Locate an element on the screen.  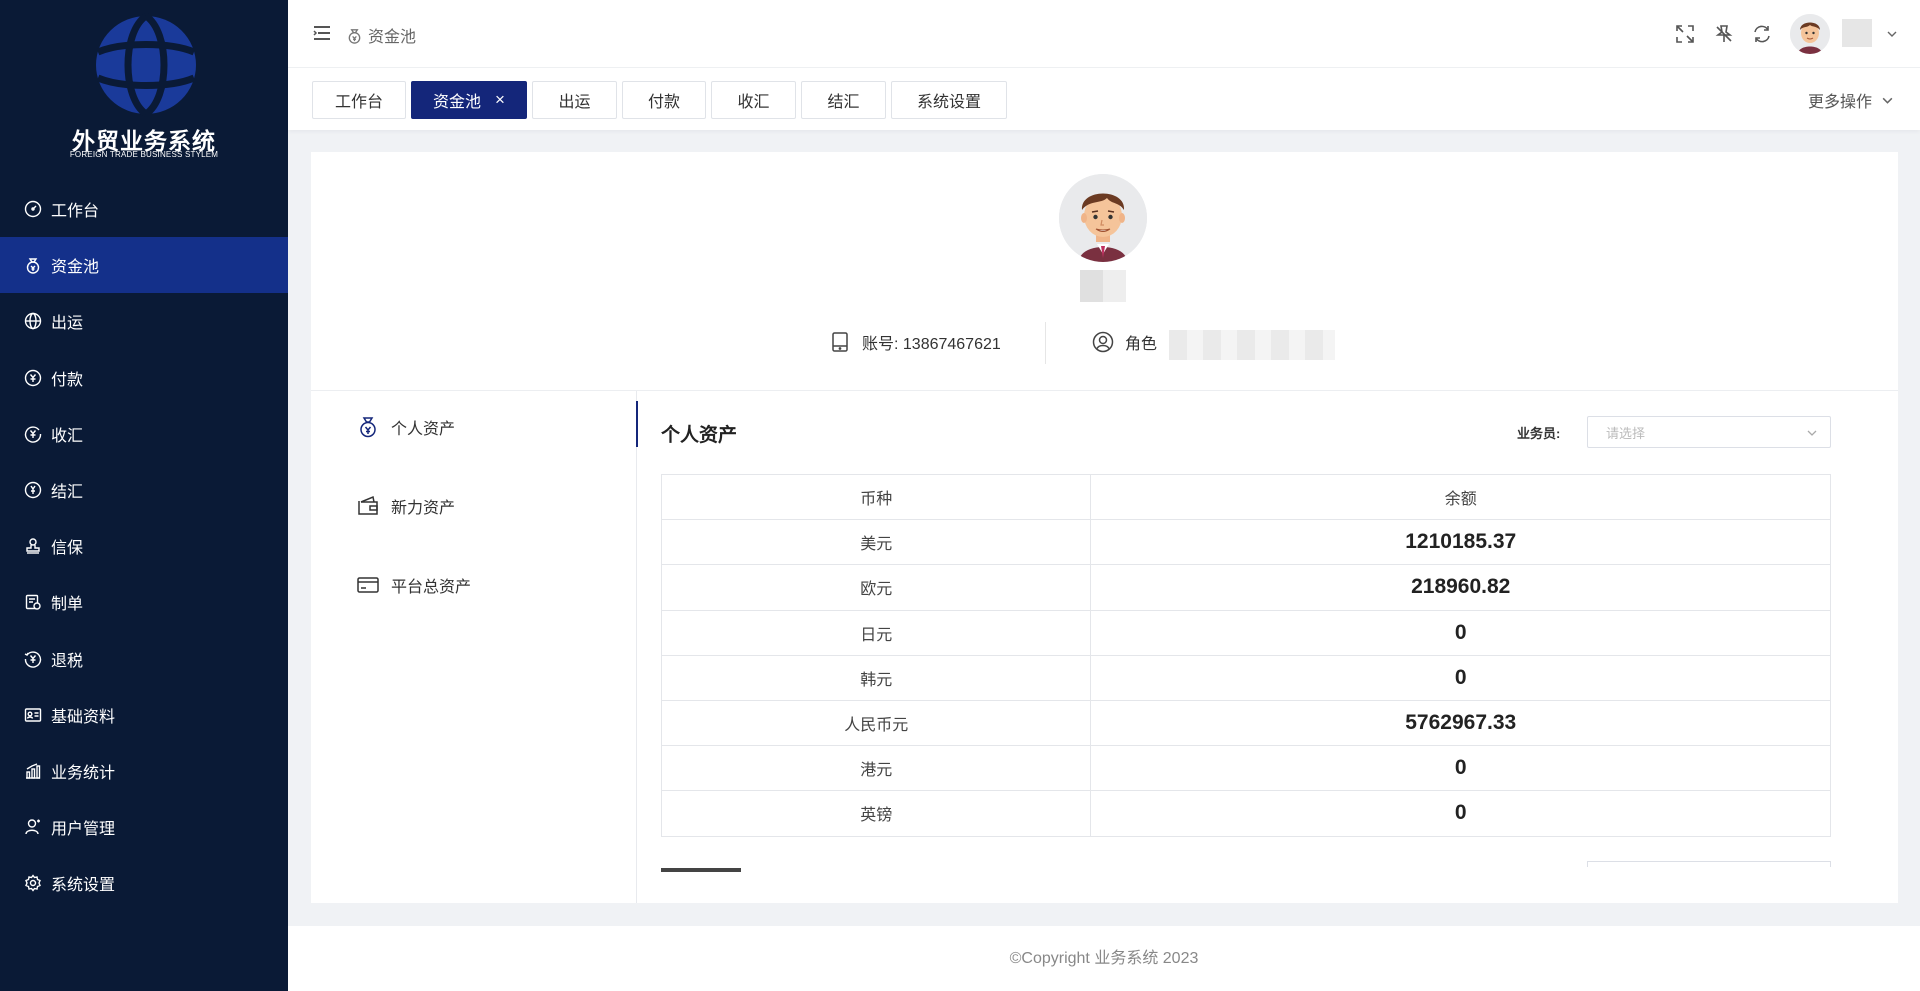
asset-nav-personal: 个人资产 is located at coordinates (405, 427).